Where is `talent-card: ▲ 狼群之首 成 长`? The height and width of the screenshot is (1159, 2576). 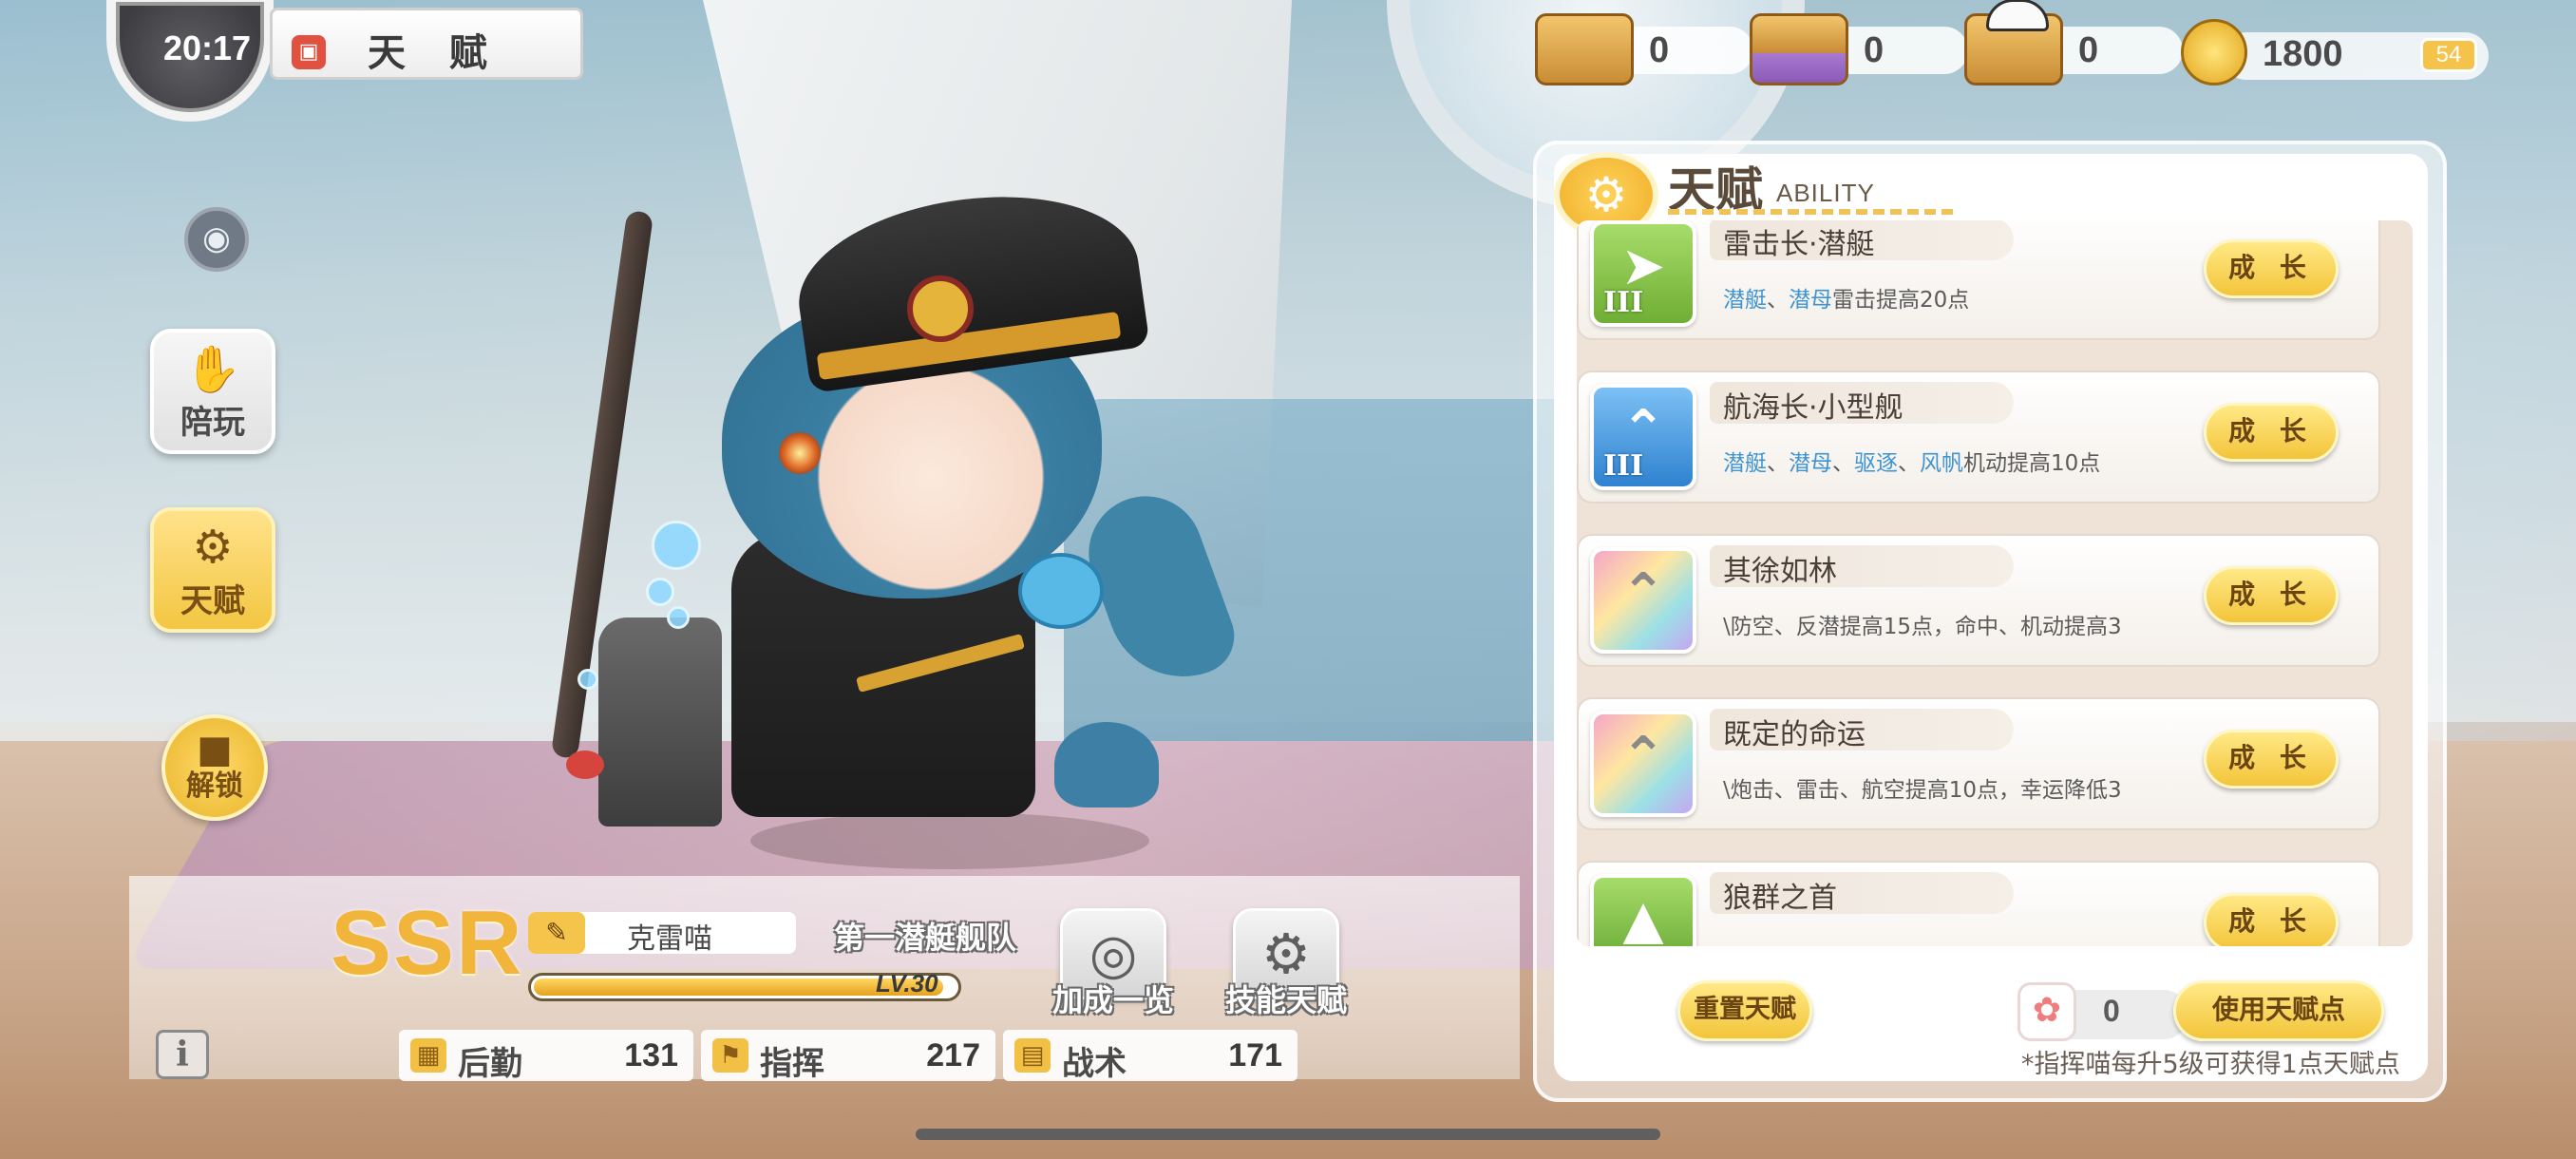 talent-card: ▲ 狼群之首 成 长 is located at coordinates (1979, 903).